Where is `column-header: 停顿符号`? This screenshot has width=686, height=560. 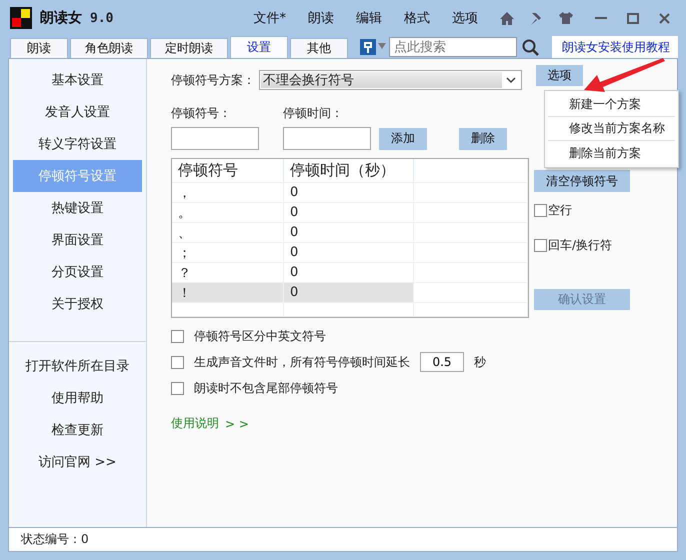 column-header: 停顿符号 is located at coordinates (228, 170).